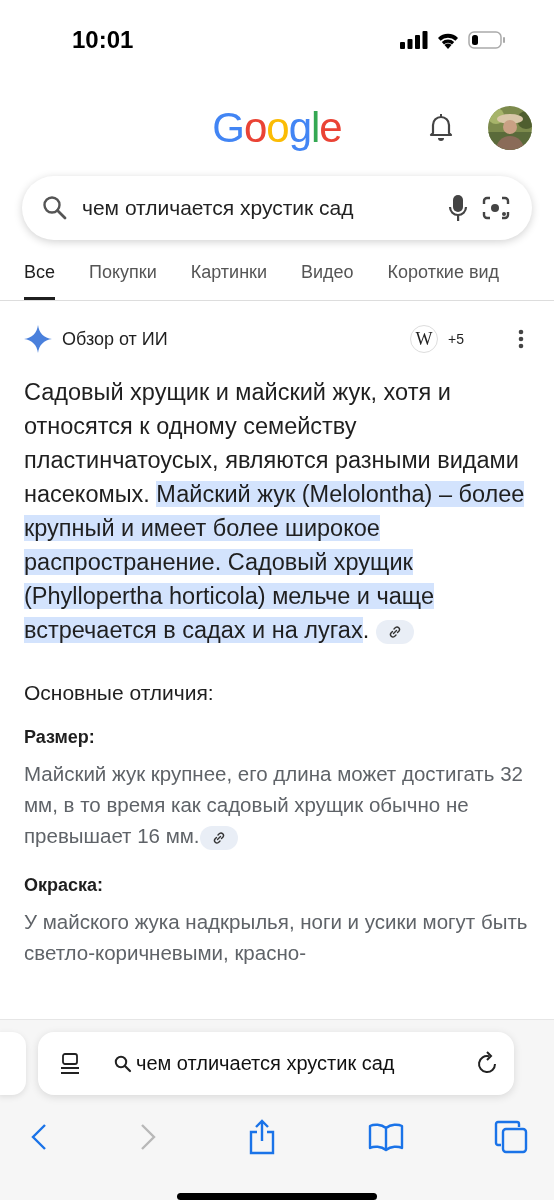  Describe the element at coordinates (60, 737) in the screenshot. I see `subsection-title: Размер:` at that location.